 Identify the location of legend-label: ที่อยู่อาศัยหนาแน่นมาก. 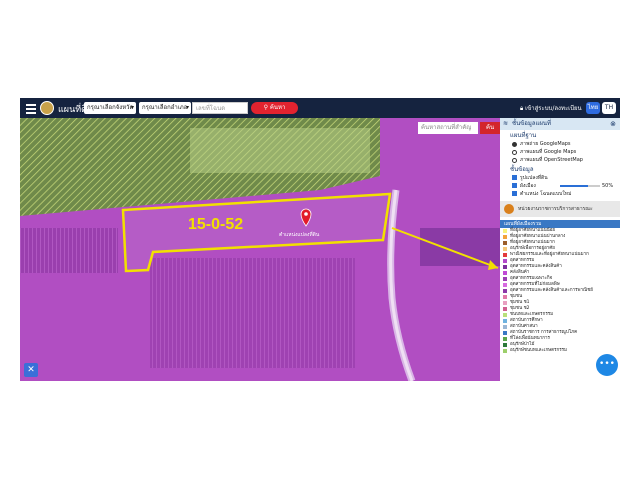
(532, 242).